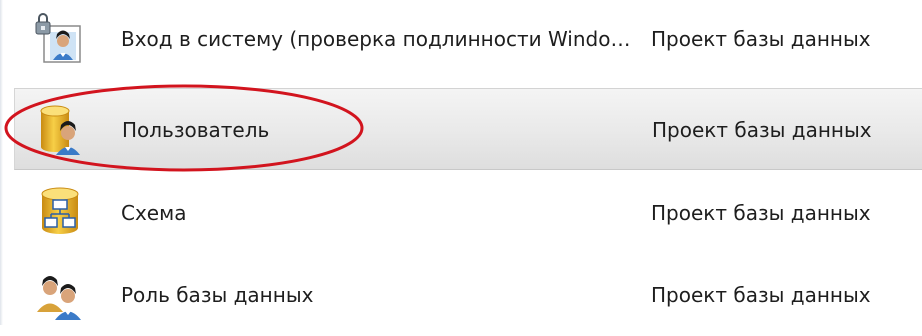  What do you see at coordinates (217, 295) in the screenshot?
I see `item-name: Роль базы данных` at bounding box center [217, 295].